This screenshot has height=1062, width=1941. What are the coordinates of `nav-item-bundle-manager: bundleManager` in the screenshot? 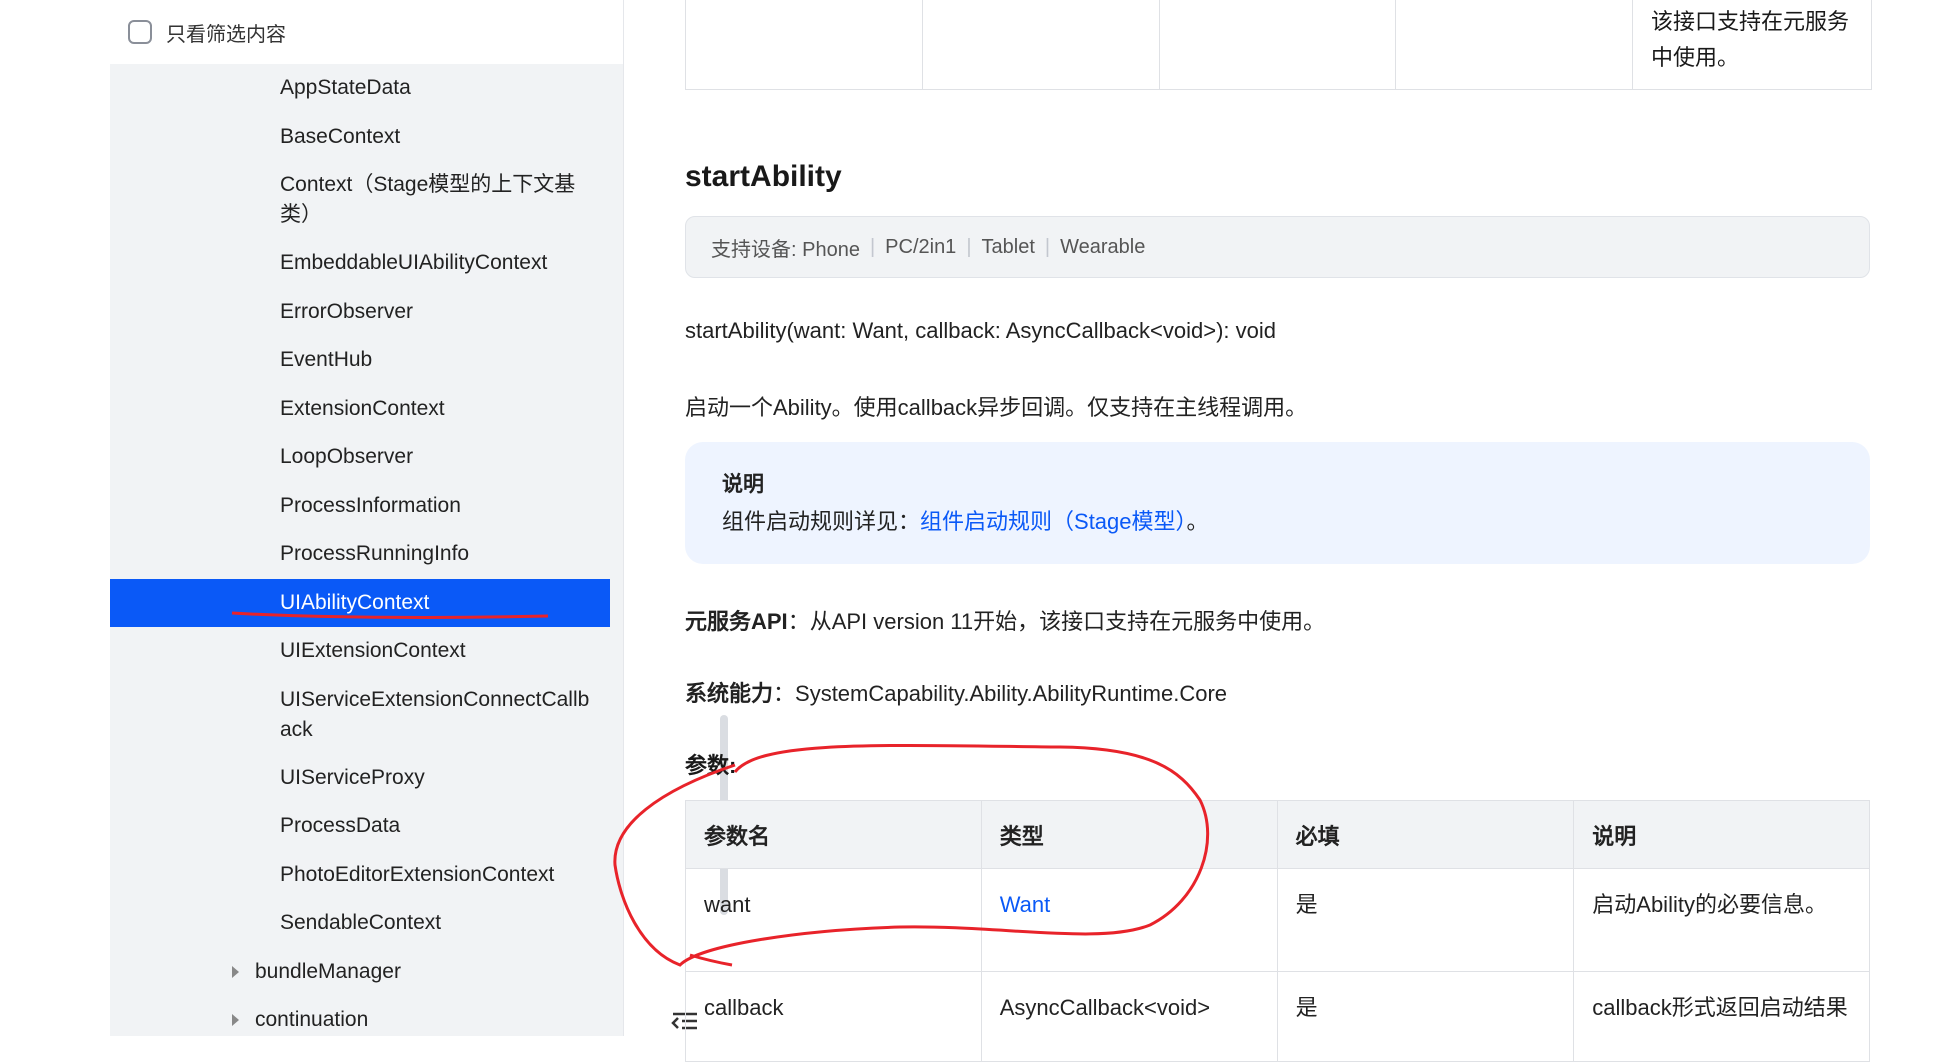 It's located at (360, 972).